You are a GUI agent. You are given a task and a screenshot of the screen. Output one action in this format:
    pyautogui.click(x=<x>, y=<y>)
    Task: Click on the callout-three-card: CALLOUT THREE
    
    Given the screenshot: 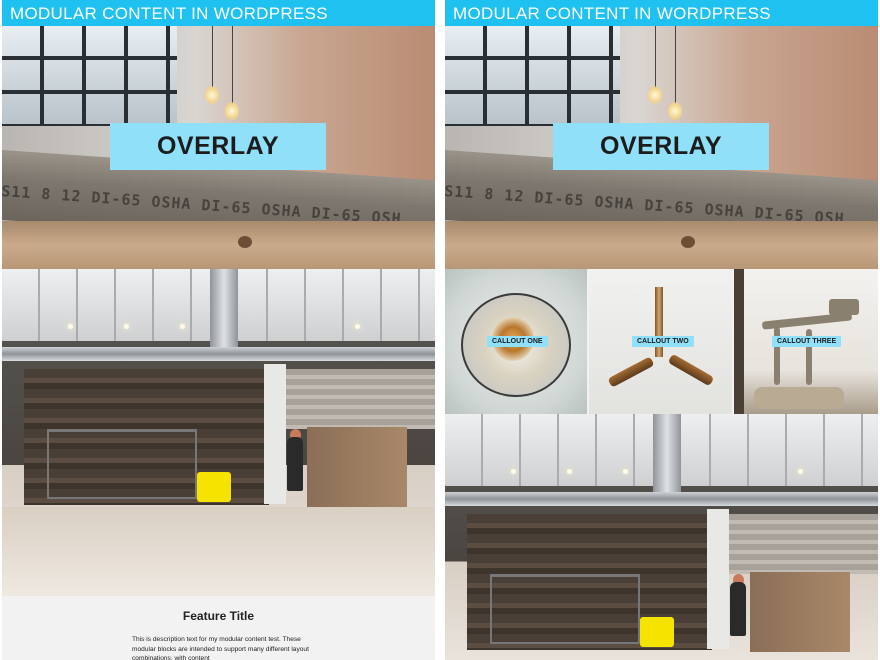 What is the action you would take?
    pyautogui.click(x=806, y=341)
    